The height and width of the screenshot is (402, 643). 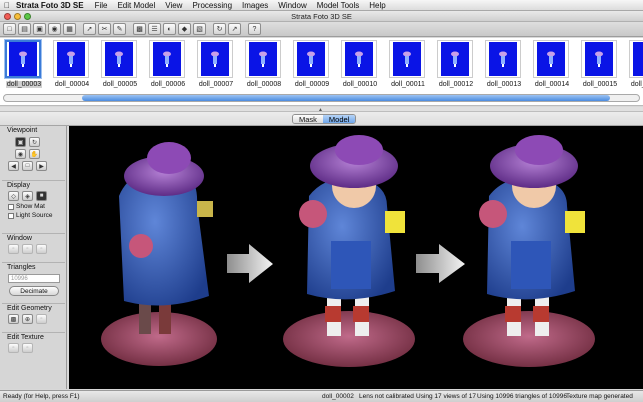 I want to click on texture-tool-2-icon: ▫, so click(x=27, y=348).